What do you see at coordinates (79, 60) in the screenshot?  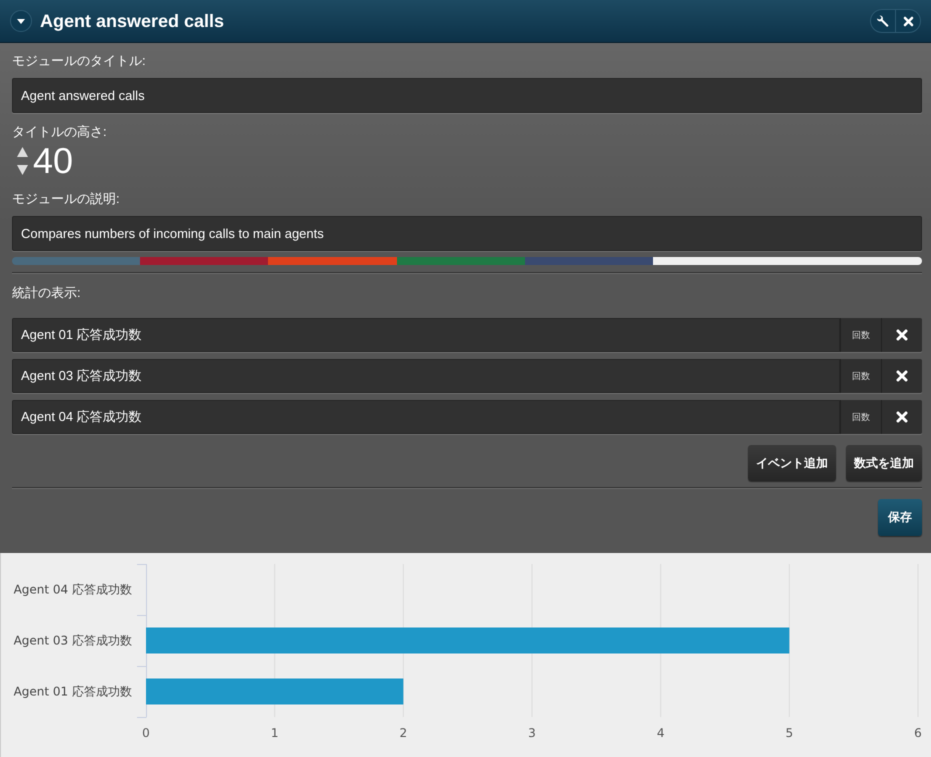 I see `field-label: モジュールのタイトル:` at bounding box center [79, 60].